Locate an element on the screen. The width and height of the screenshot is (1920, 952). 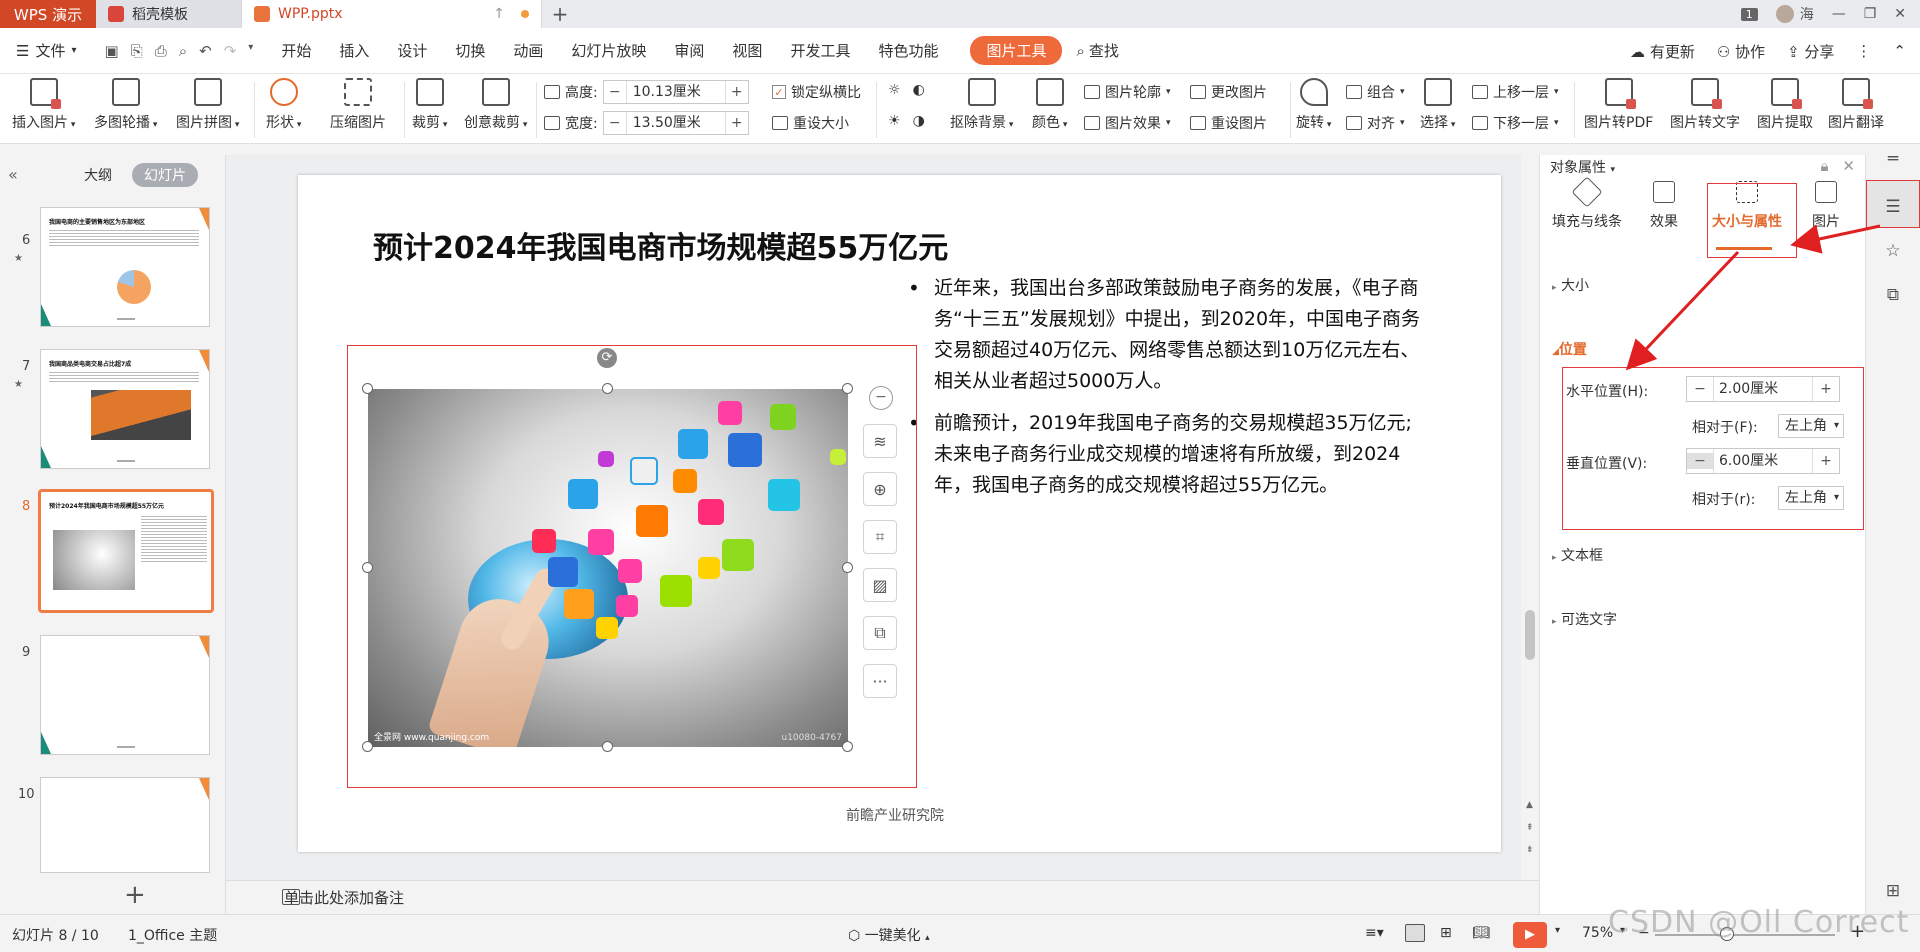
slide-thumbnail: 我国电商的主要销售地区为东部地区 is located at coordinates (125, 267).